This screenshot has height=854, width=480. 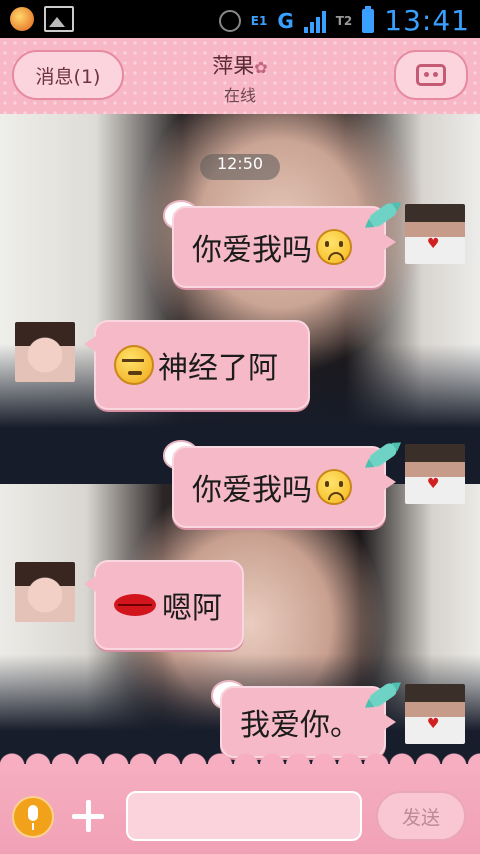 What do you see at coordinates (285, 20) in the screenshot?
I see `network-g-label: G` at bounding box center [285, 20].